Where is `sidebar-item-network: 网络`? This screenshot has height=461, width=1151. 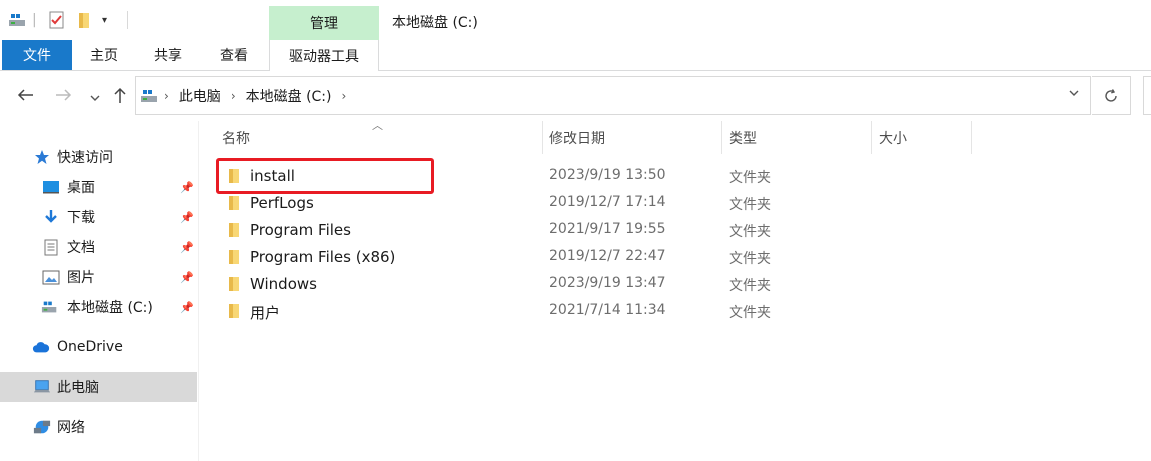 sidebar-item-network: 网络 is located at coordinates (98, 427).